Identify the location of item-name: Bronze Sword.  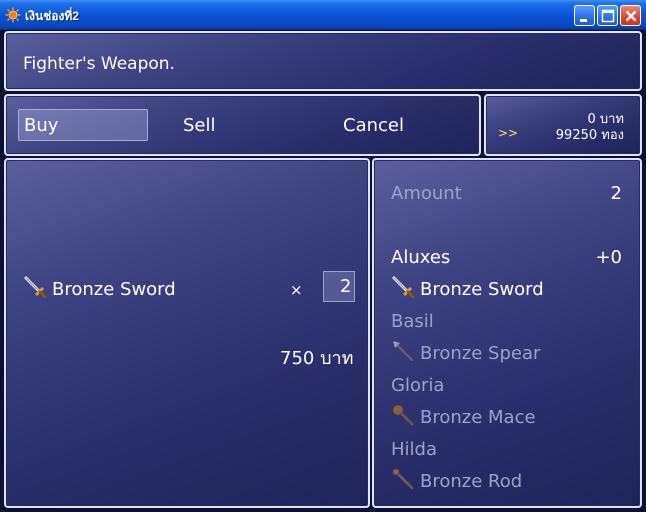
(114, 289).